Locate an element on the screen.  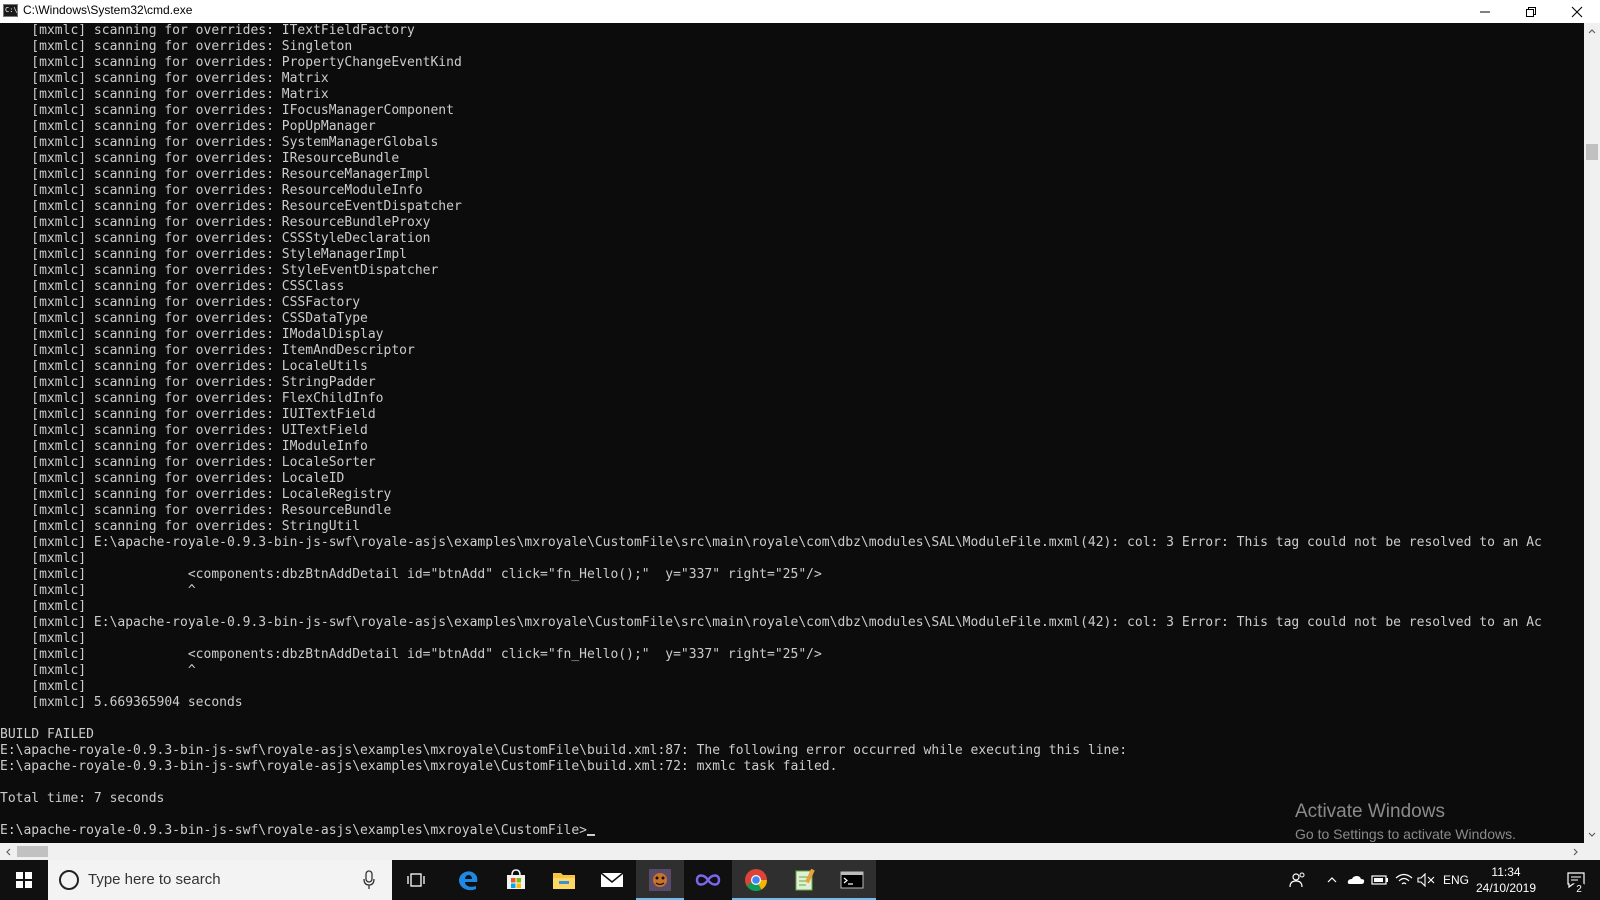
volume-button is located at coordinates (1426, 880).